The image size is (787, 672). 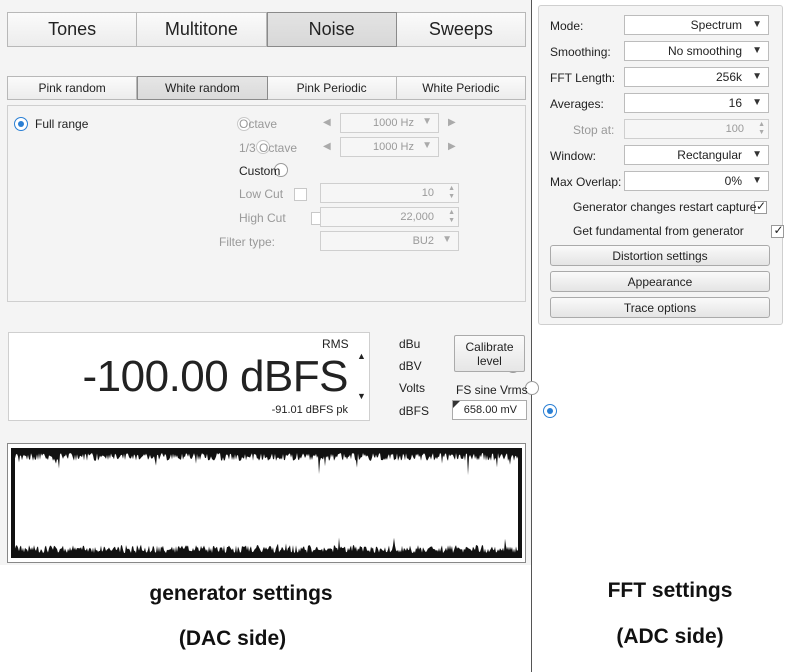 What do you see at coordinates (241, 593) in the screenshot?
I see `left-caption-line1: generator settings` at bounding box center [241, 593].